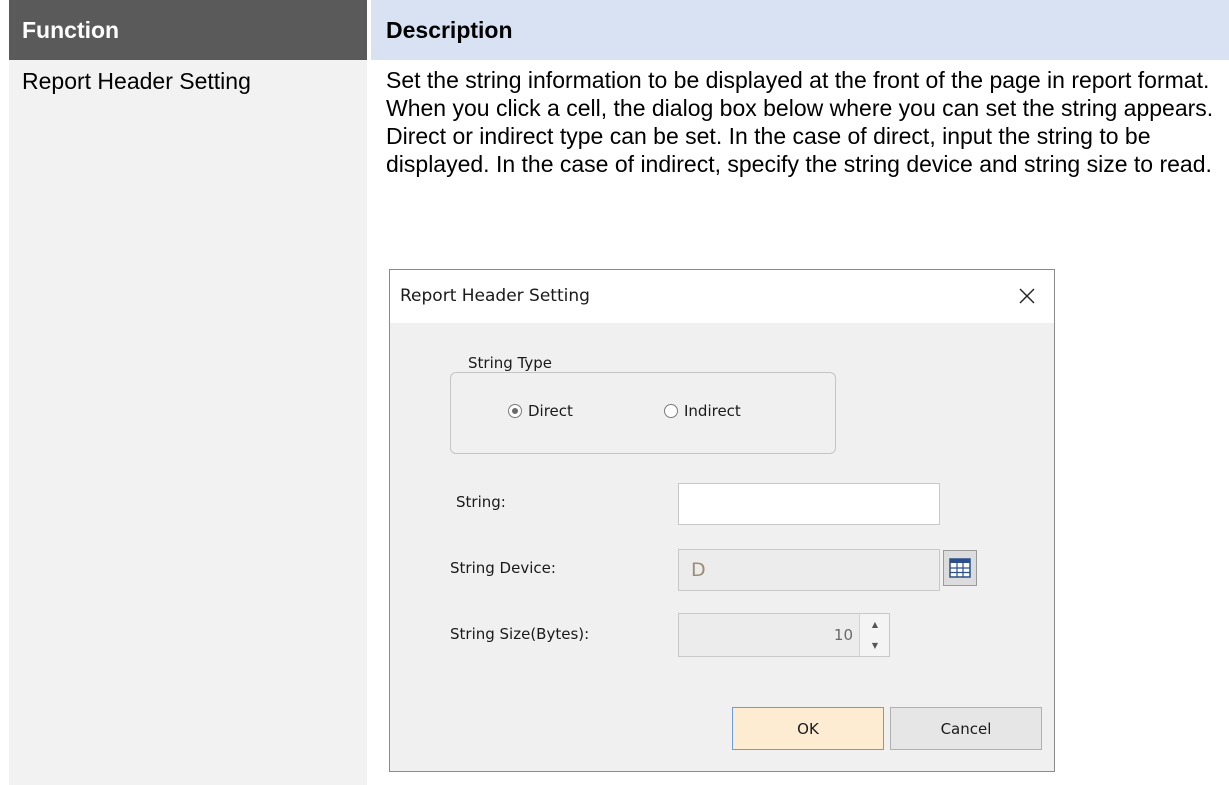  I want to click on device-browse-icon, so click(960, 568).